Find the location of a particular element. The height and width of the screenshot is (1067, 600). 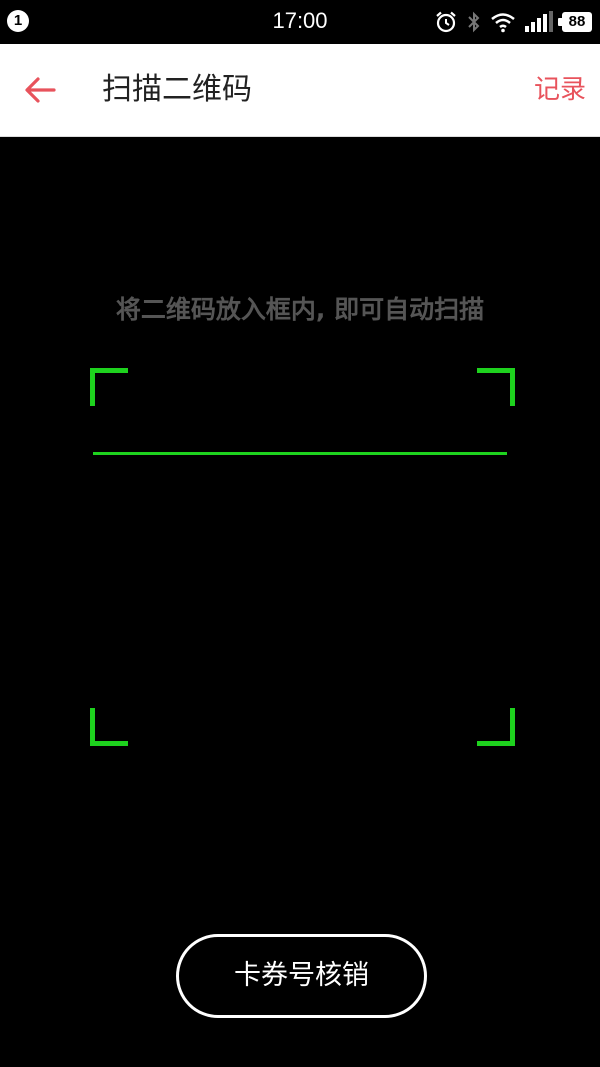

scan-frame-corner-bottom-right is located at coordinates (496, 727).